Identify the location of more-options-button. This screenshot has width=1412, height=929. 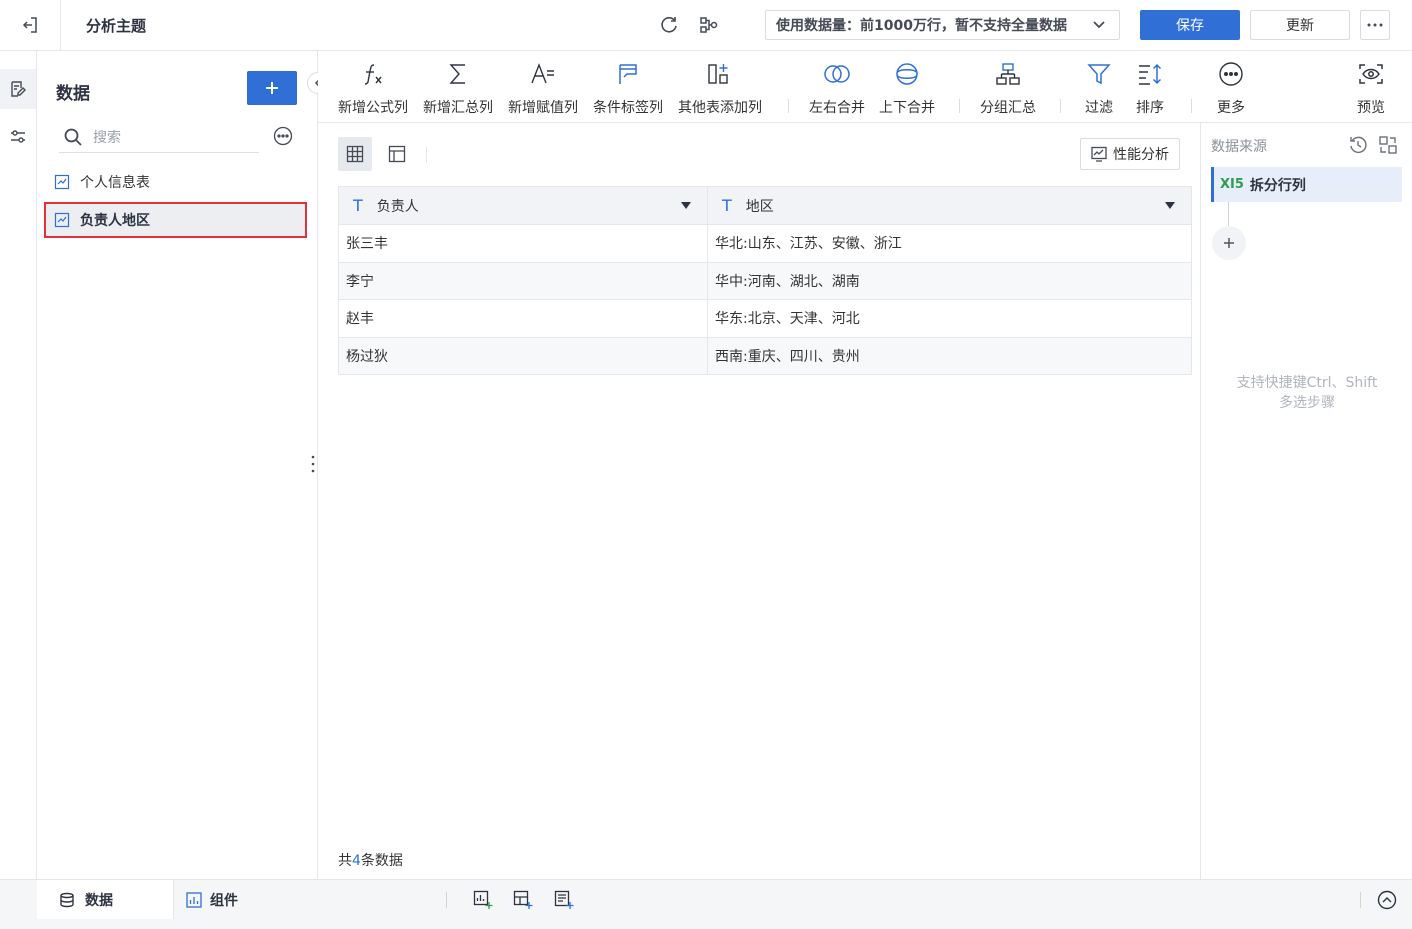
(1375, 25).